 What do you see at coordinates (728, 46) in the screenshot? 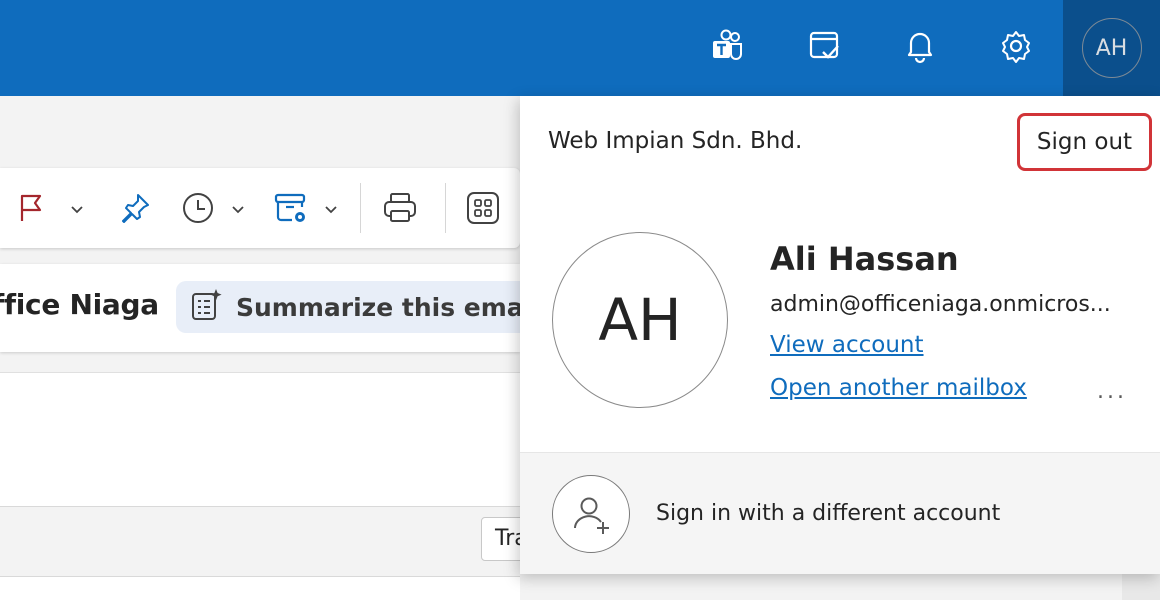
I see `teams-icon` at bounding box center [728, 46].